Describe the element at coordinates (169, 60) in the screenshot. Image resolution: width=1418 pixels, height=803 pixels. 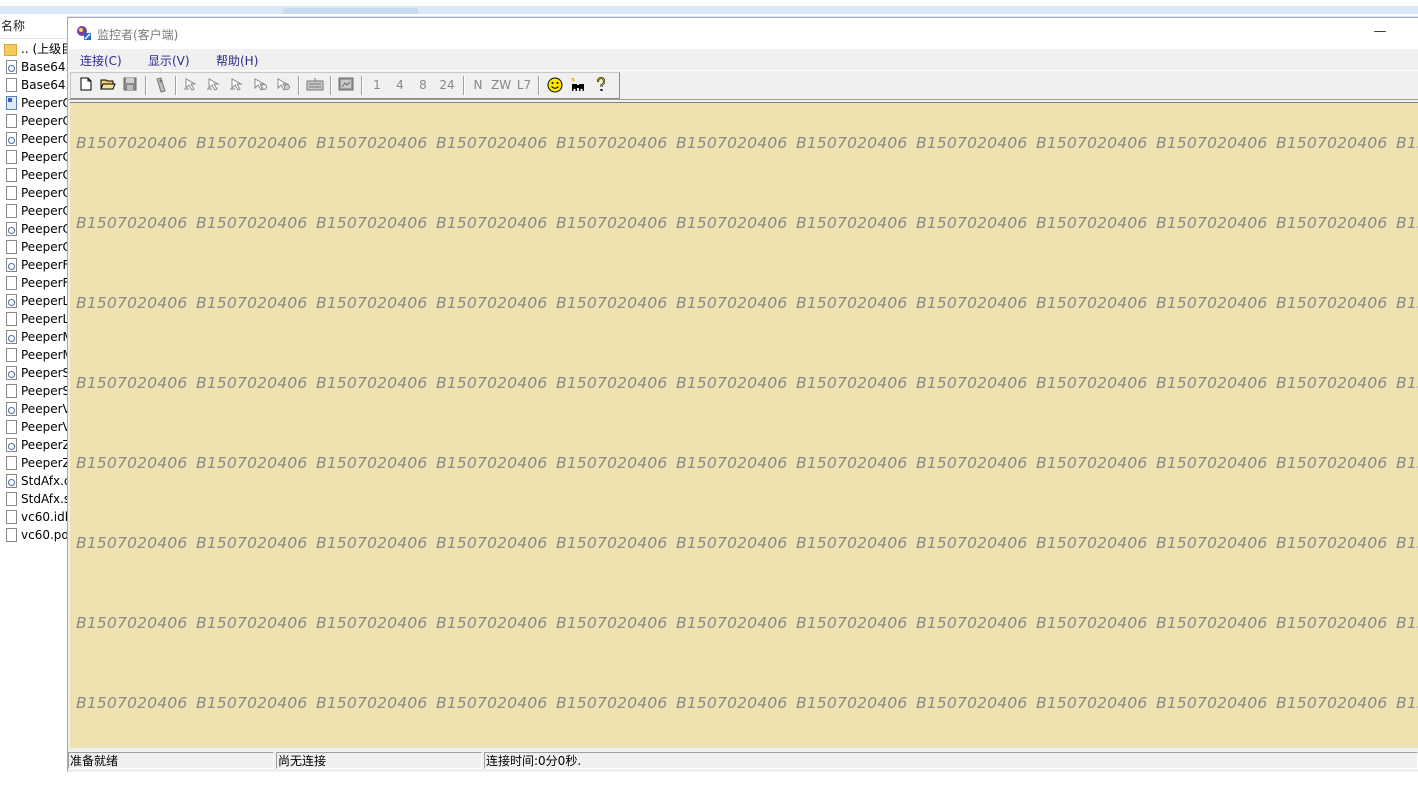
I see `menu-view: 显示(V)` at that location.